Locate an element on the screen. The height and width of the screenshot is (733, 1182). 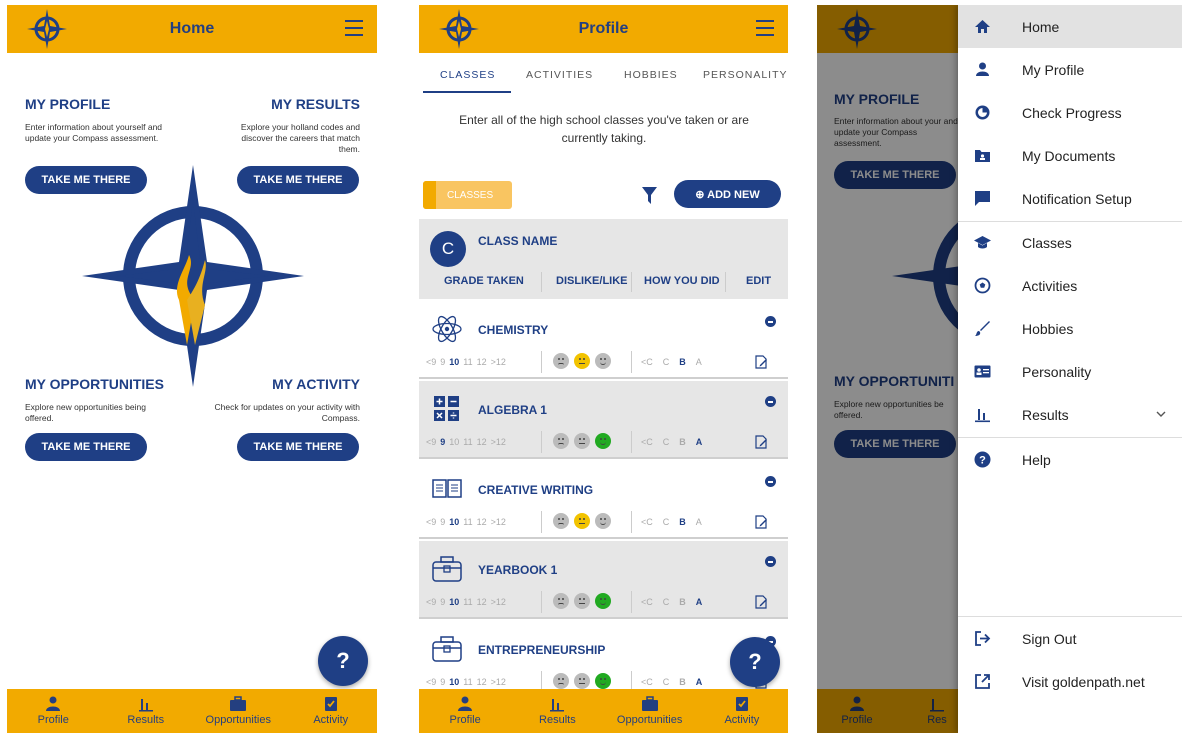
menu-item-classes: Classes is located at coordinates (1070, 242).